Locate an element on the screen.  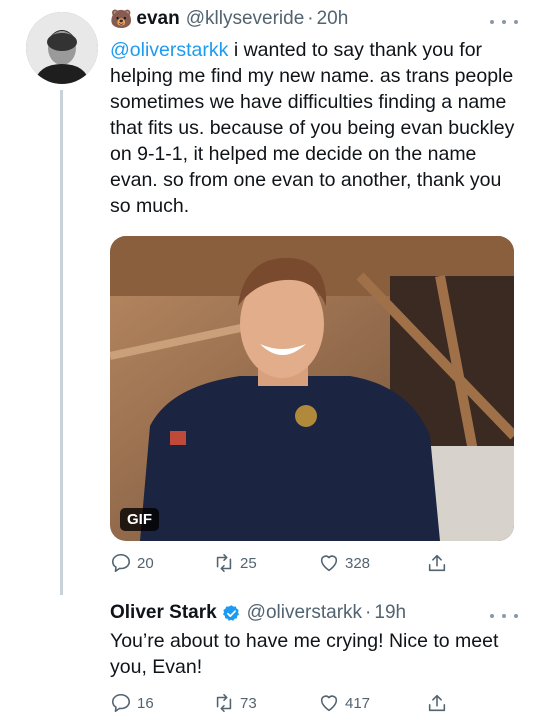
tweet-actions: 16 73 417 is located at coordinates (315, 704).